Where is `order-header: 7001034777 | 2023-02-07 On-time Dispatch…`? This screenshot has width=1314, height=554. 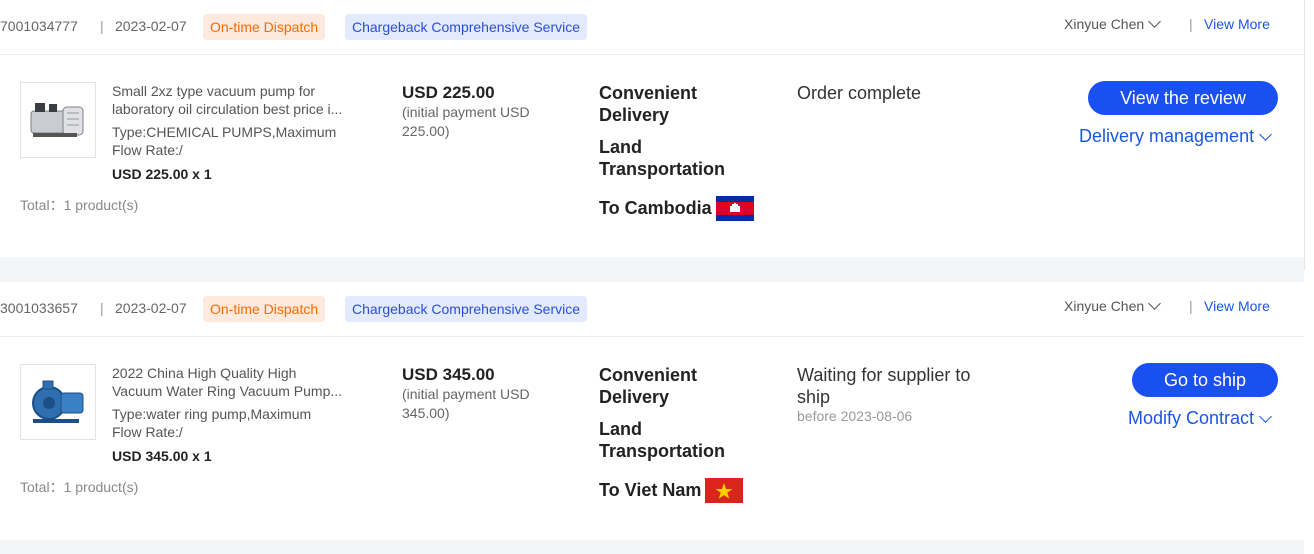 order-header: 7001034777 | 2023-02-07 On-time Dispatch… is located at coordinates (652, 27).